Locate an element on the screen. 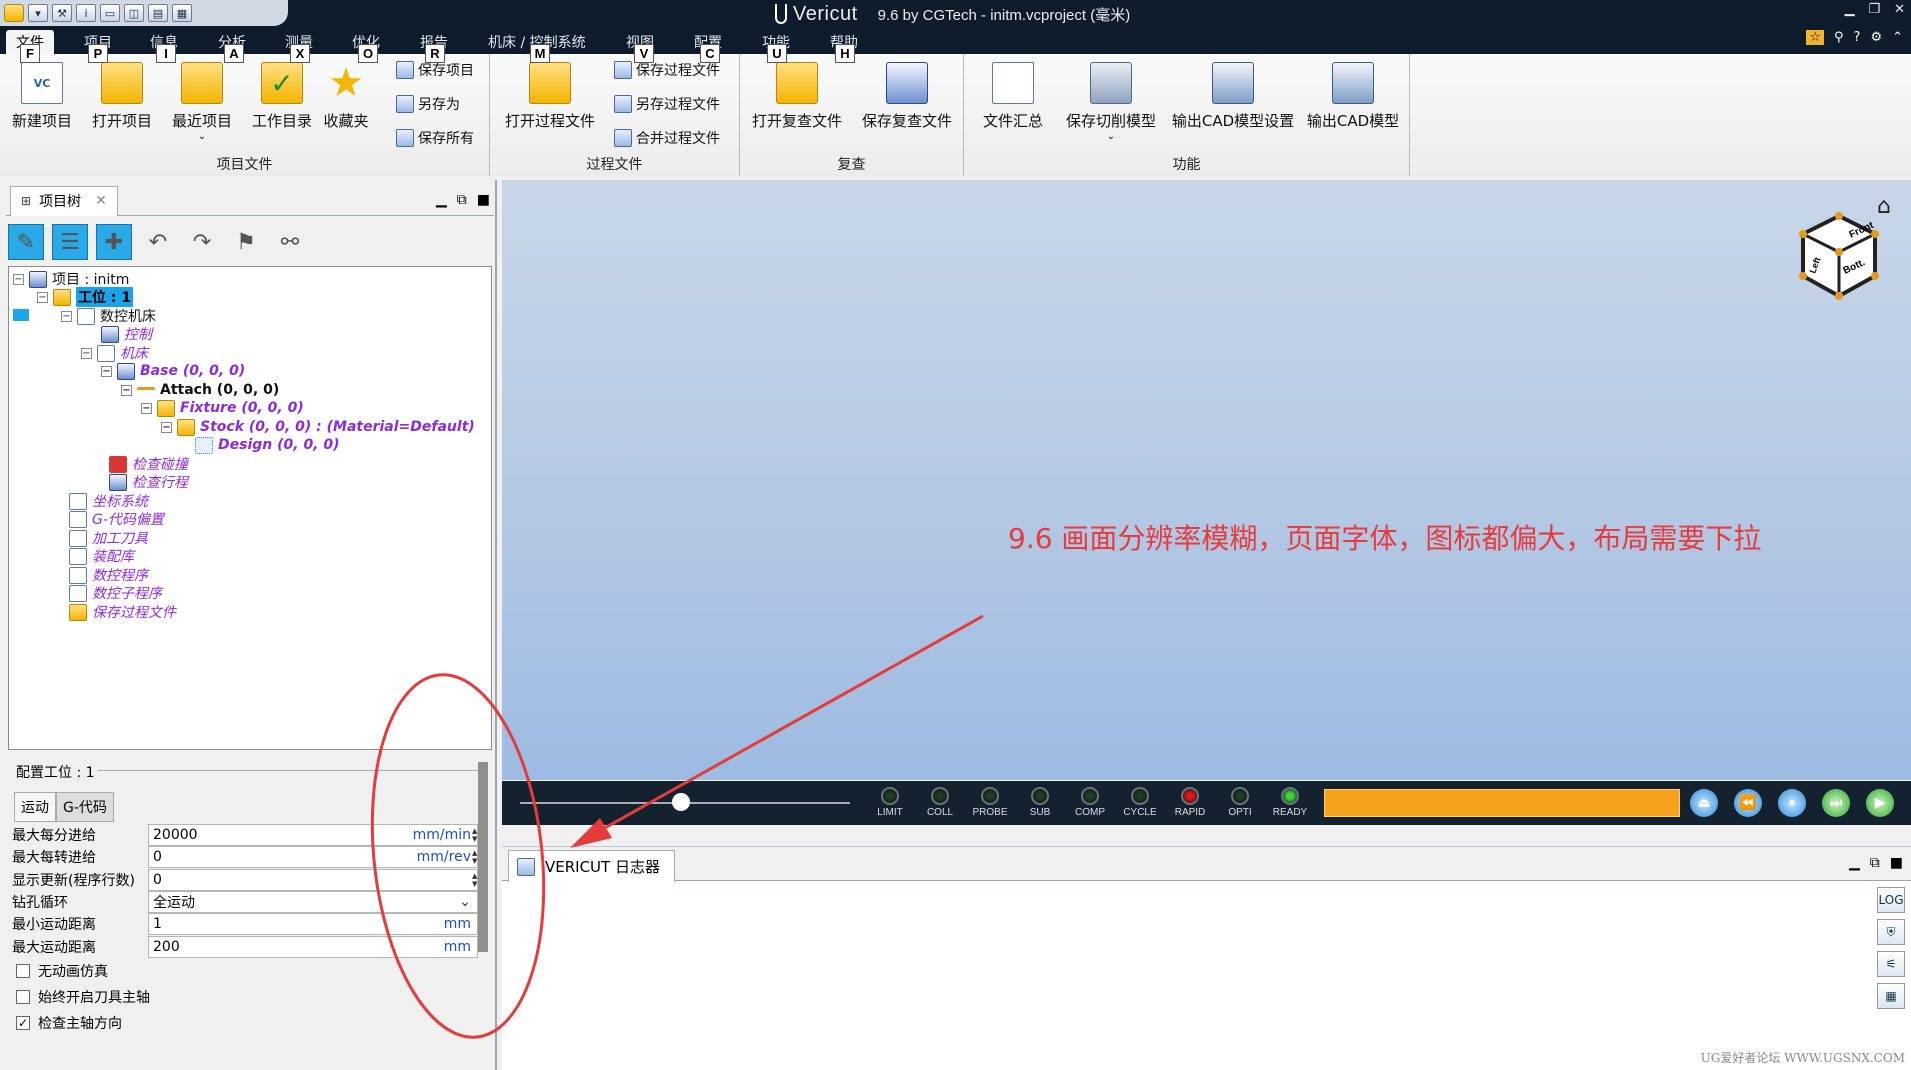 The image size is (1911, 1070). tab-project-tree: ⊞ 项目树 ✕ is located at coordinates (64, 200).